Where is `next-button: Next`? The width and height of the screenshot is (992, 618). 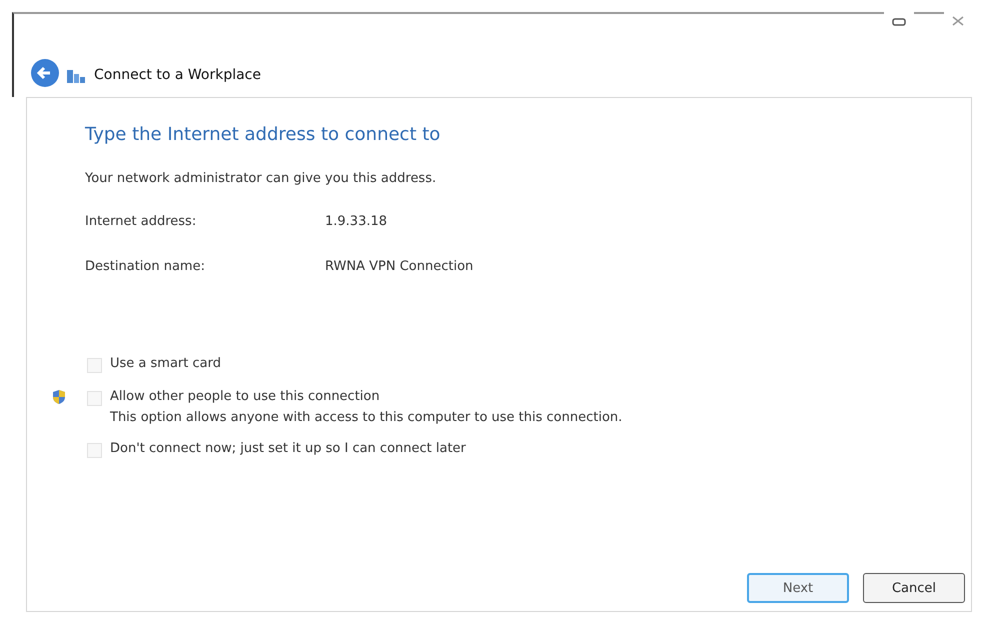 next-button: Next is located at coordinates (798, 588).